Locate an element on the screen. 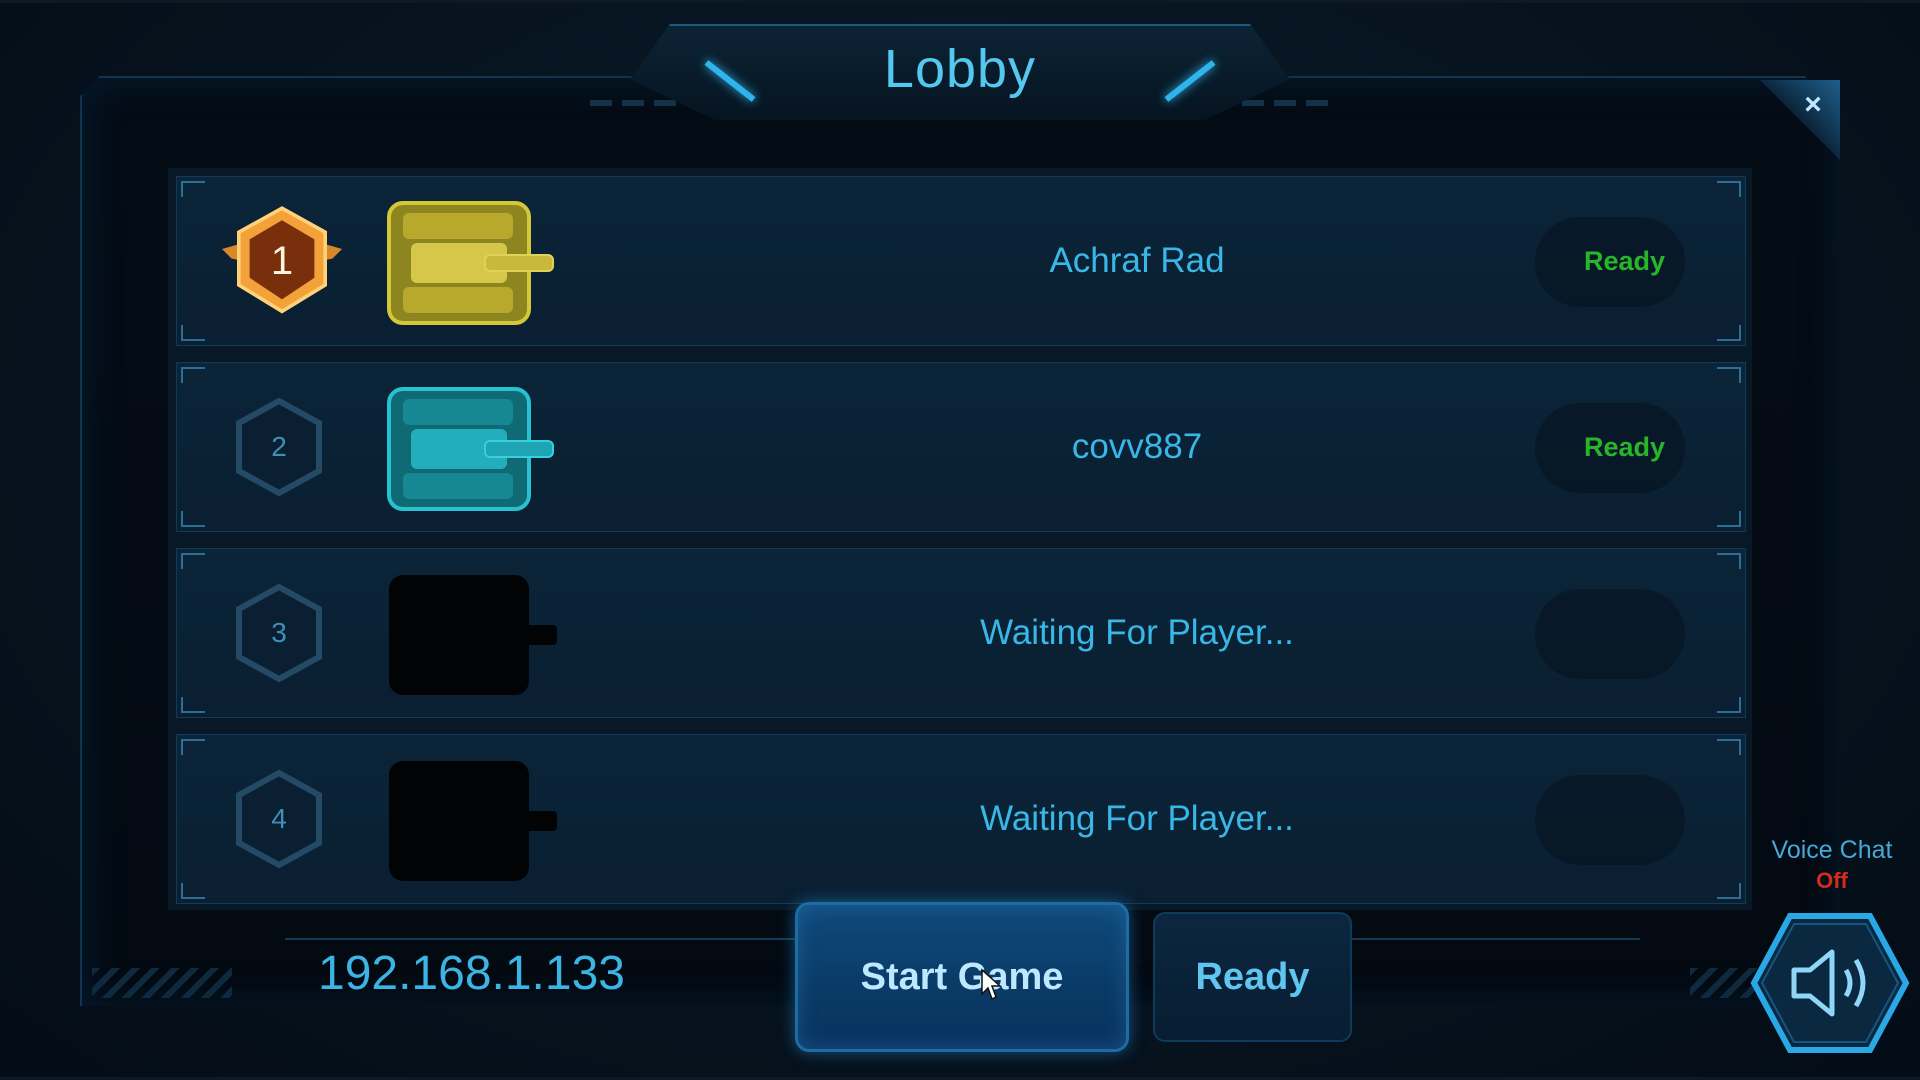  lobby-title: Lobby is located at coordinates (960, 69).